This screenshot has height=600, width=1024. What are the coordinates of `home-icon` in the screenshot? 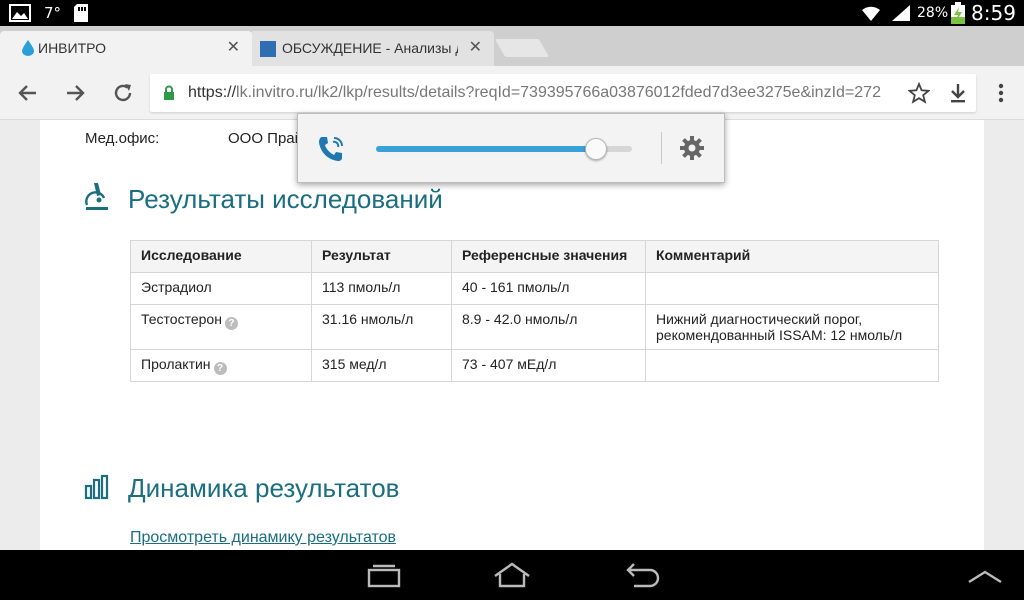 It's located at (512, 575).